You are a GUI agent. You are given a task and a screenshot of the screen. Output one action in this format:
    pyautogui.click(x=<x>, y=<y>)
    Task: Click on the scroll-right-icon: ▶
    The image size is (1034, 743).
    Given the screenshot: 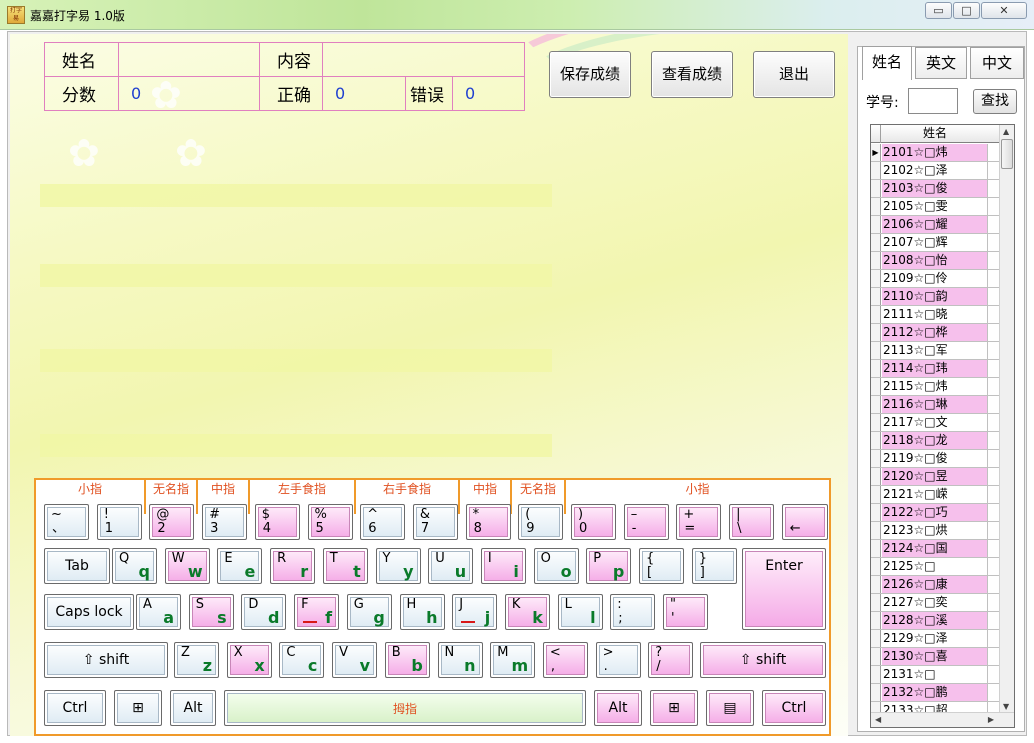 What is the action you would take?
    pyautogui.click(x=991, y=719)
    